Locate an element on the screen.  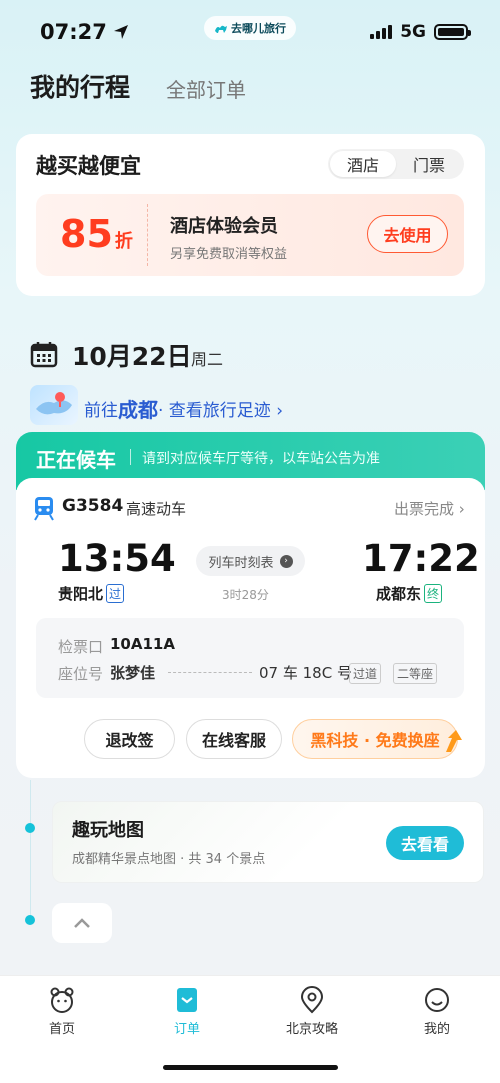
ticket-status: 出票完成 › is located at coordinates (429, 508).